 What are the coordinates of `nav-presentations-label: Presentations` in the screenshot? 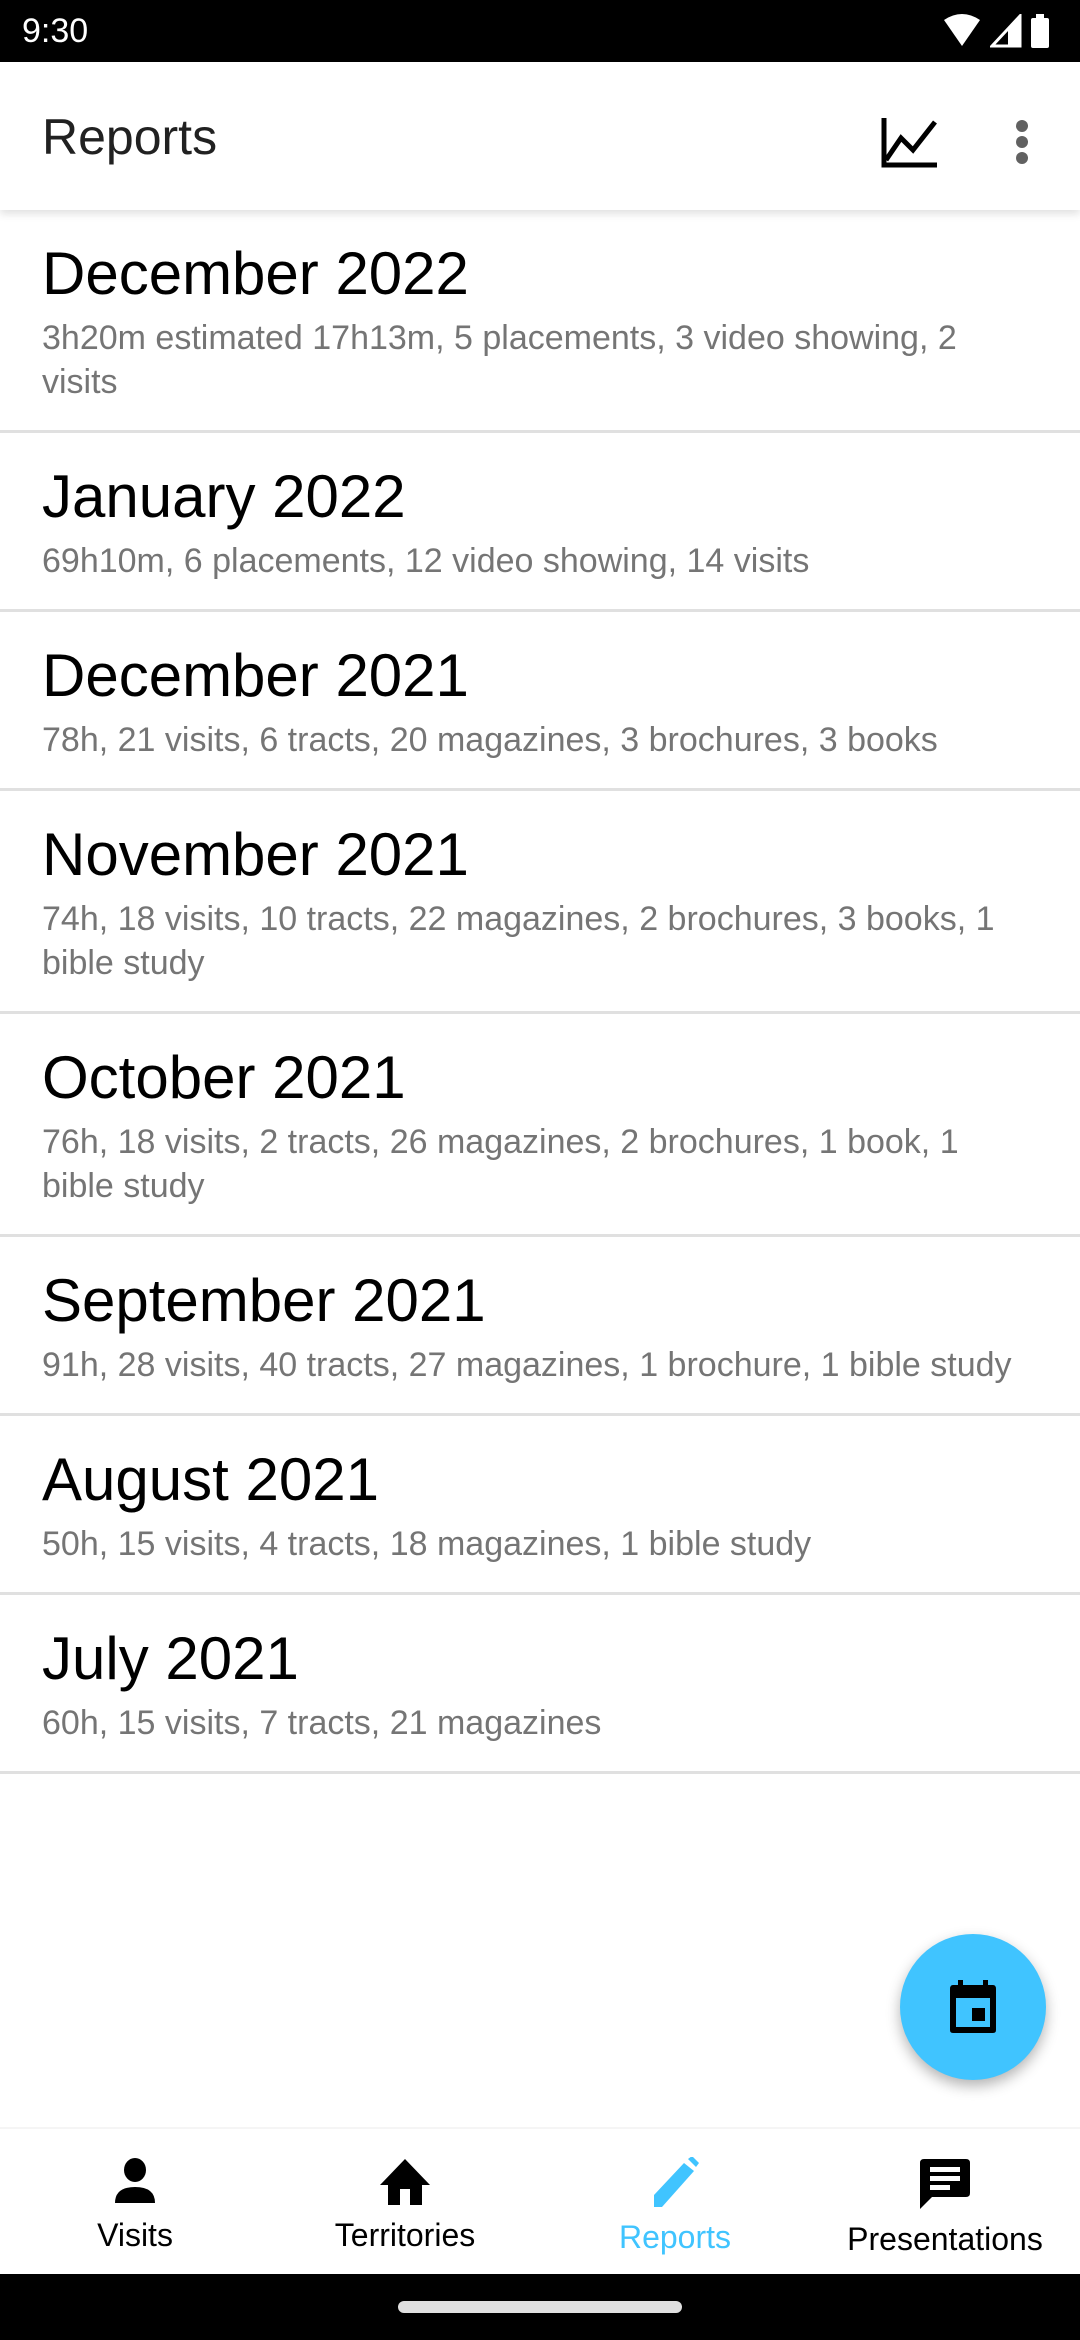 It's located at (945, 2239).